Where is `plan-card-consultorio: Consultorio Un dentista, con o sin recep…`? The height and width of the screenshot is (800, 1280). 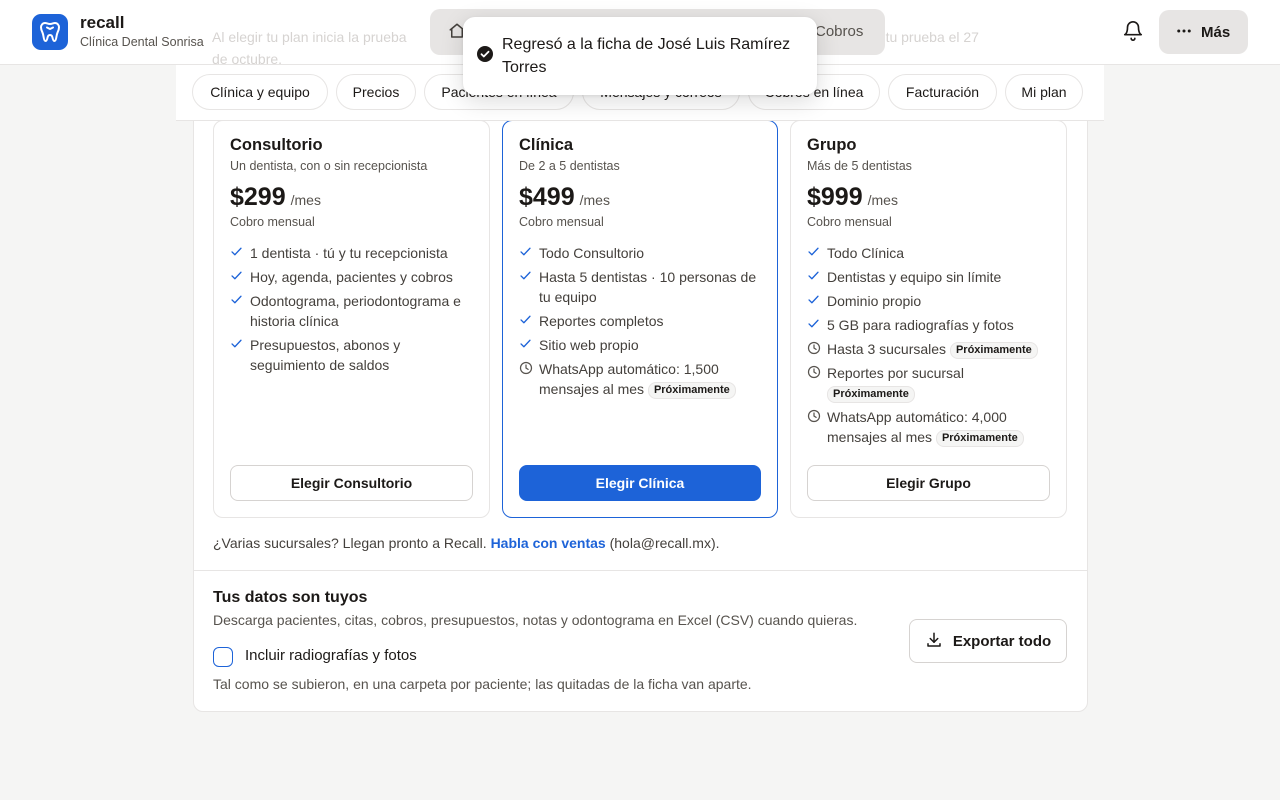
plan-card-consultorio: Consultorio Un dentista, con o sin recep… is located at coordinates (351, 319).